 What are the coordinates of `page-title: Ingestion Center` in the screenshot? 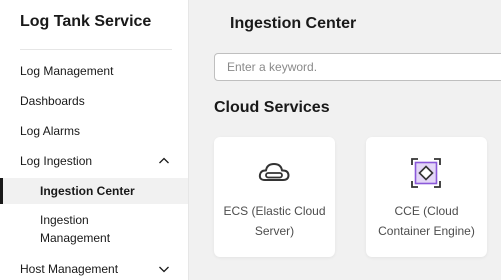 It's located at (293, 23).